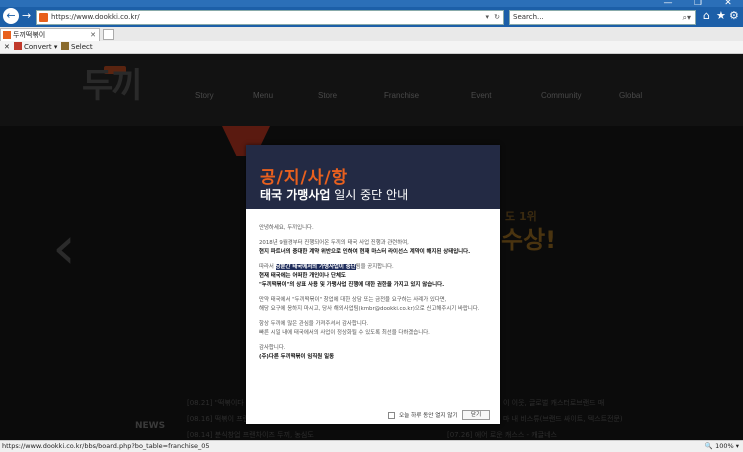 Image resolution: width=743 pixels, height=452 pixels. I want to click on convert-button: Convert ▾, so click(35, 47).